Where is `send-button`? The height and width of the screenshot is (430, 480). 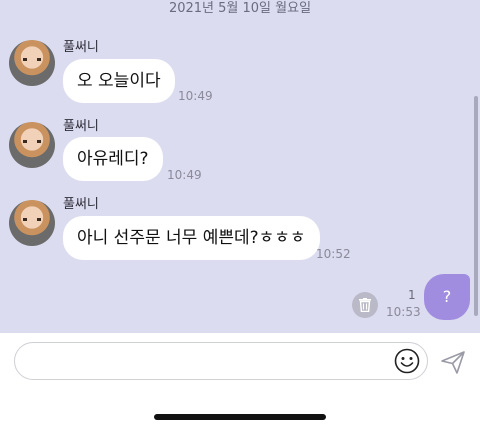
send-button is located at coordinates (453, 362).